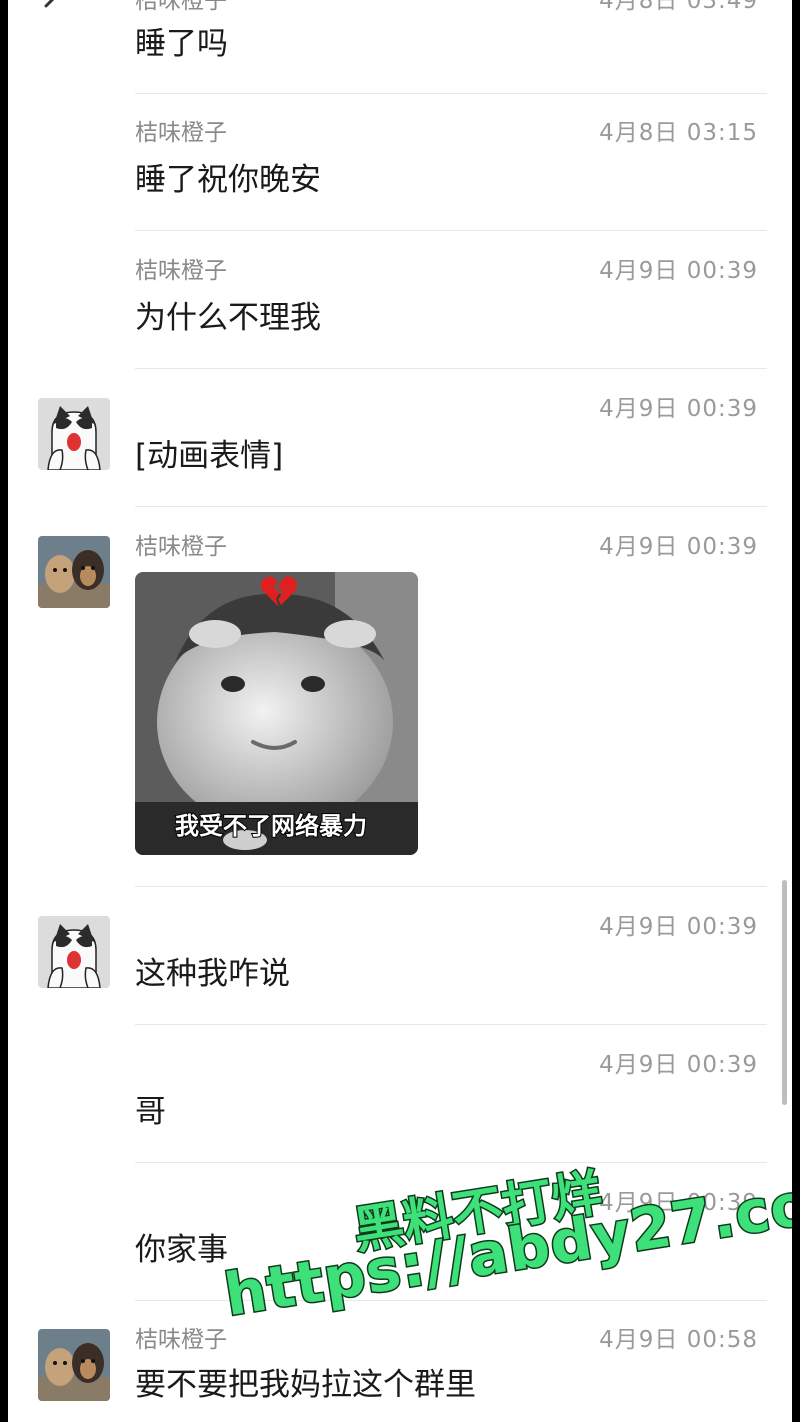  What do you see at coordinates (276, 713) in the screenshot?
I see `sticker-image: 我受不了网络暴力` at bounding box center [276, 713].